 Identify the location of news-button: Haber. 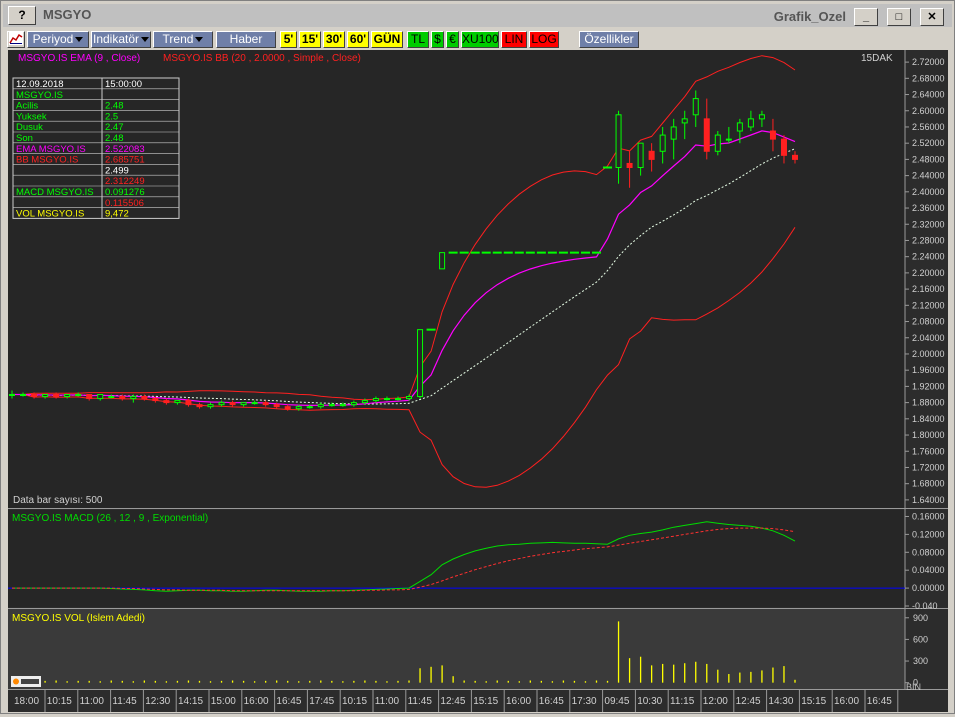
(246, 39).